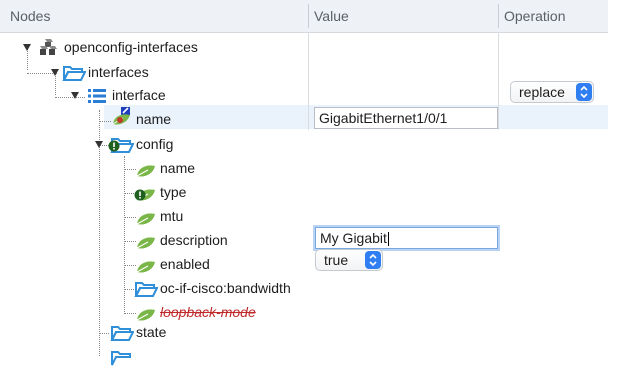 Image resolution: width=630 pixels, height=371 pixels. I want to click on enabled-value-select: true, so click(349, 260).